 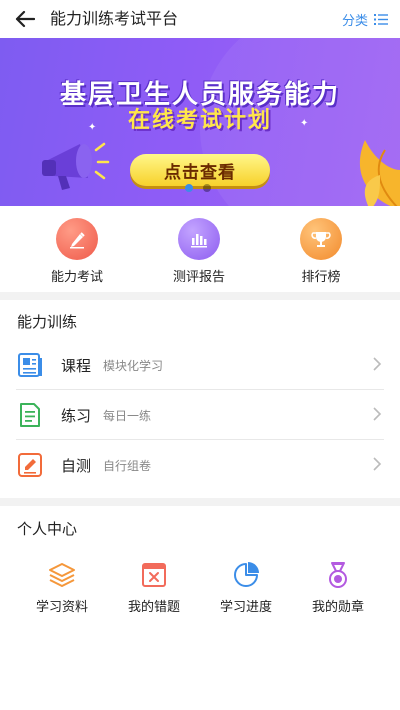 What do you see at coordinates (189, 188) in the screenshot?
I see `carousel-dot-active` at bounding box center [189, 188].